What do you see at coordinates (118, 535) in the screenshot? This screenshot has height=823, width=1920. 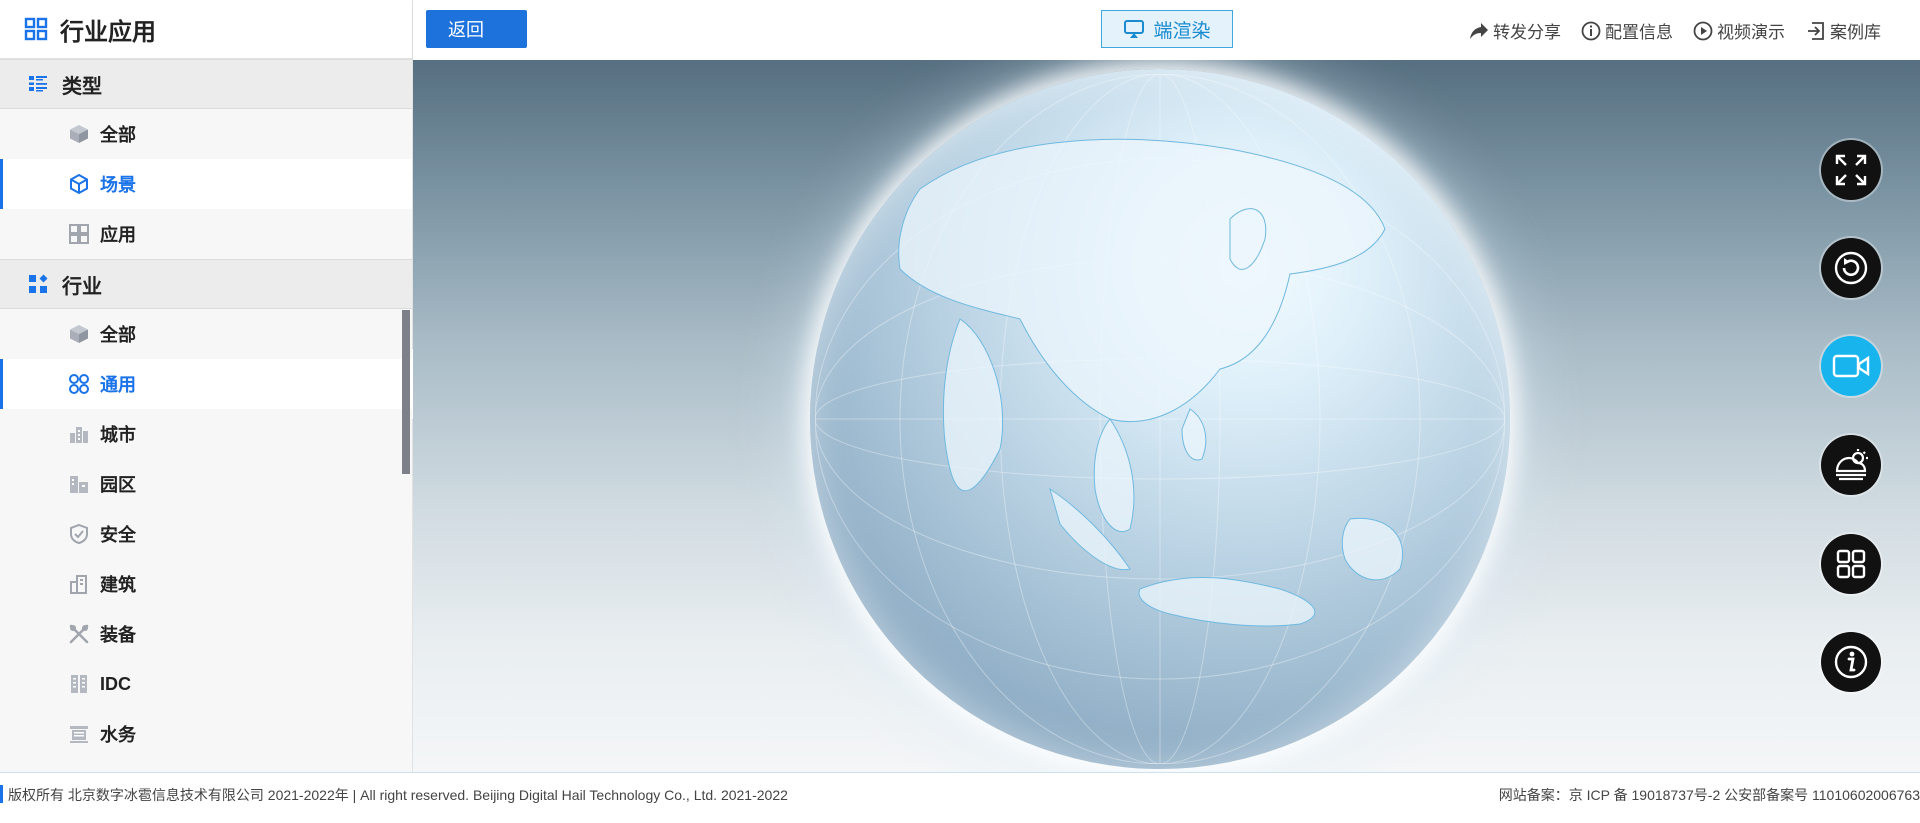 I see `sidebar-item-label: 安全` at bounding box center [118, 535].